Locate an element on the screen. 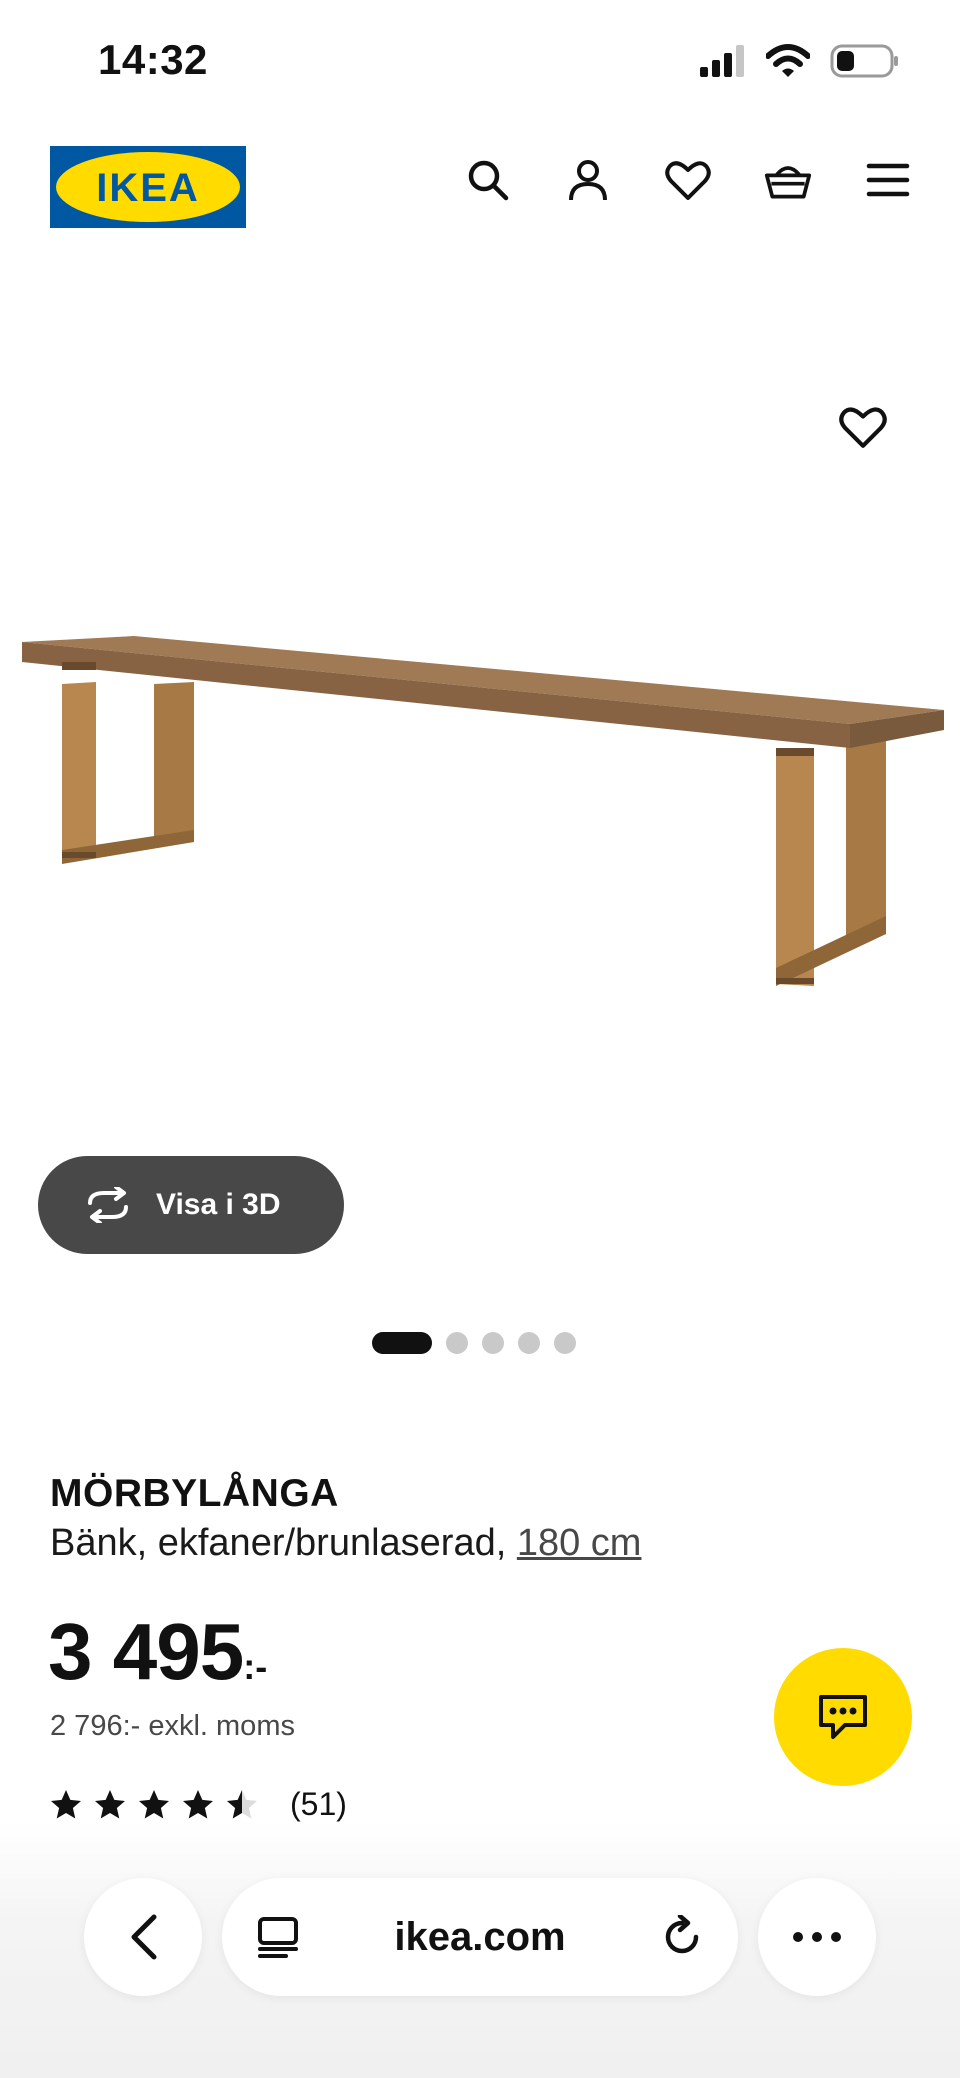 The image size is (960, 2078). star-half-icon is located at coordinates (242, 1803).